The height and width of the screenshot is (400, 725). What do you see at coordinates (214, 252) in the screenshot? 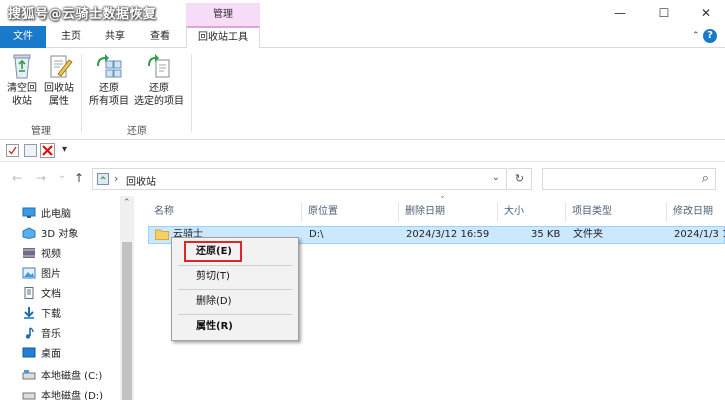
I see `menu-item-restore: 还原(E)` at bounding box center [214, 252].